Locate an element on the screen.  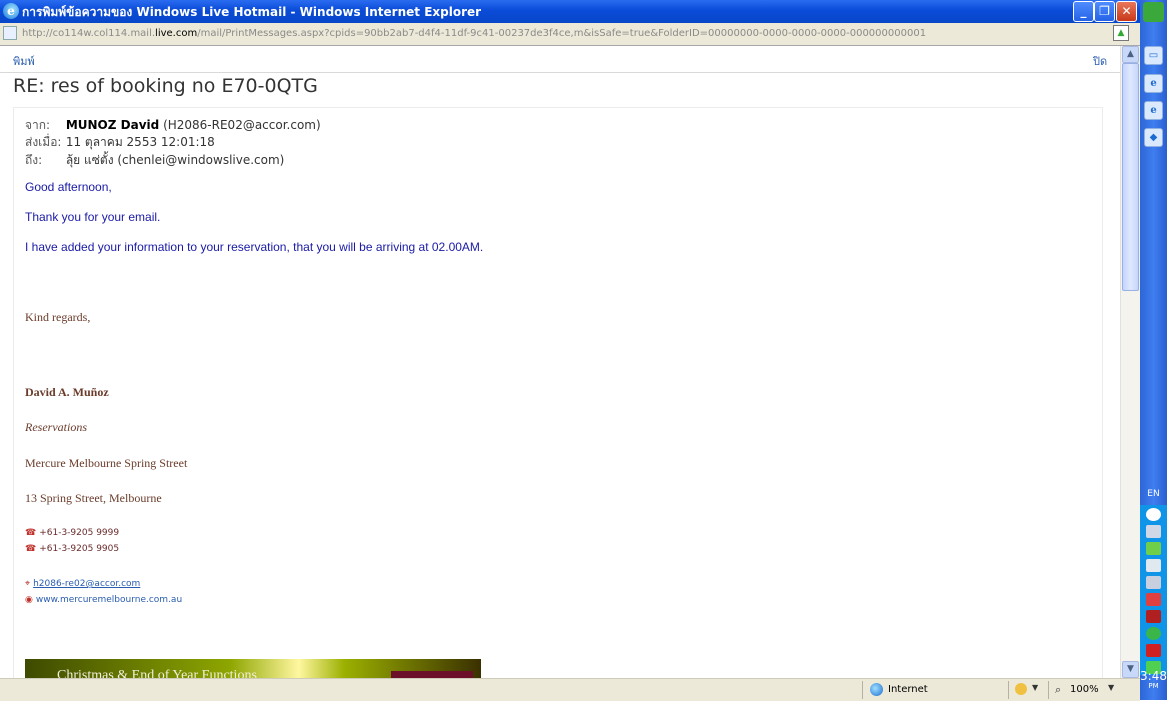
to-label: ถึง: is located at coordinates (34, 160).